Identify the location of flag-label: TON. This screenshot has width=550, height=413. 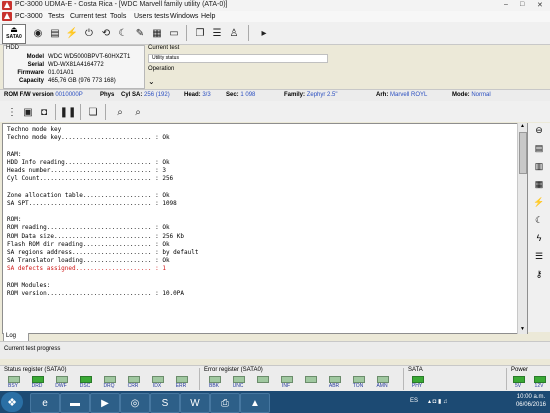
(358, 386).